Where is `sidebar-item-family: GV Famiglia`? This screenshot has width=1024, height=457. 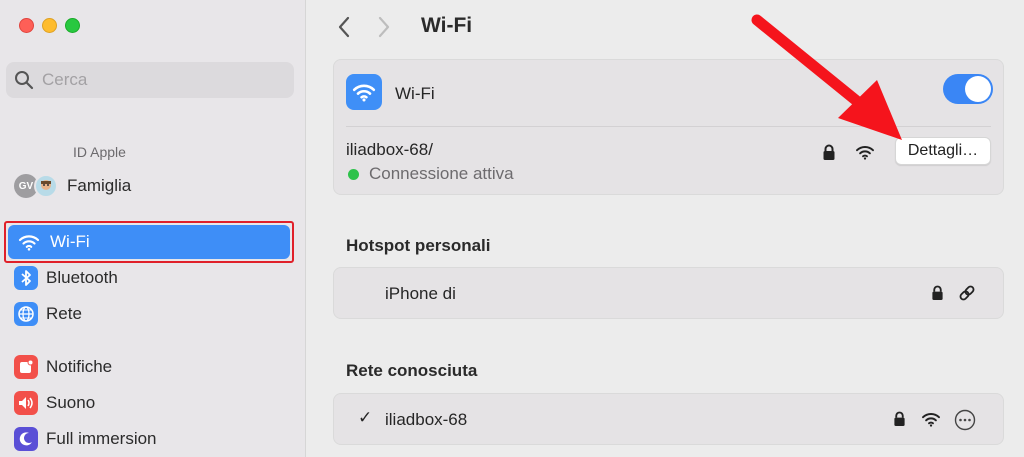
sidebar-item-family: GV Famiglia is located at coordinates (72, 186).